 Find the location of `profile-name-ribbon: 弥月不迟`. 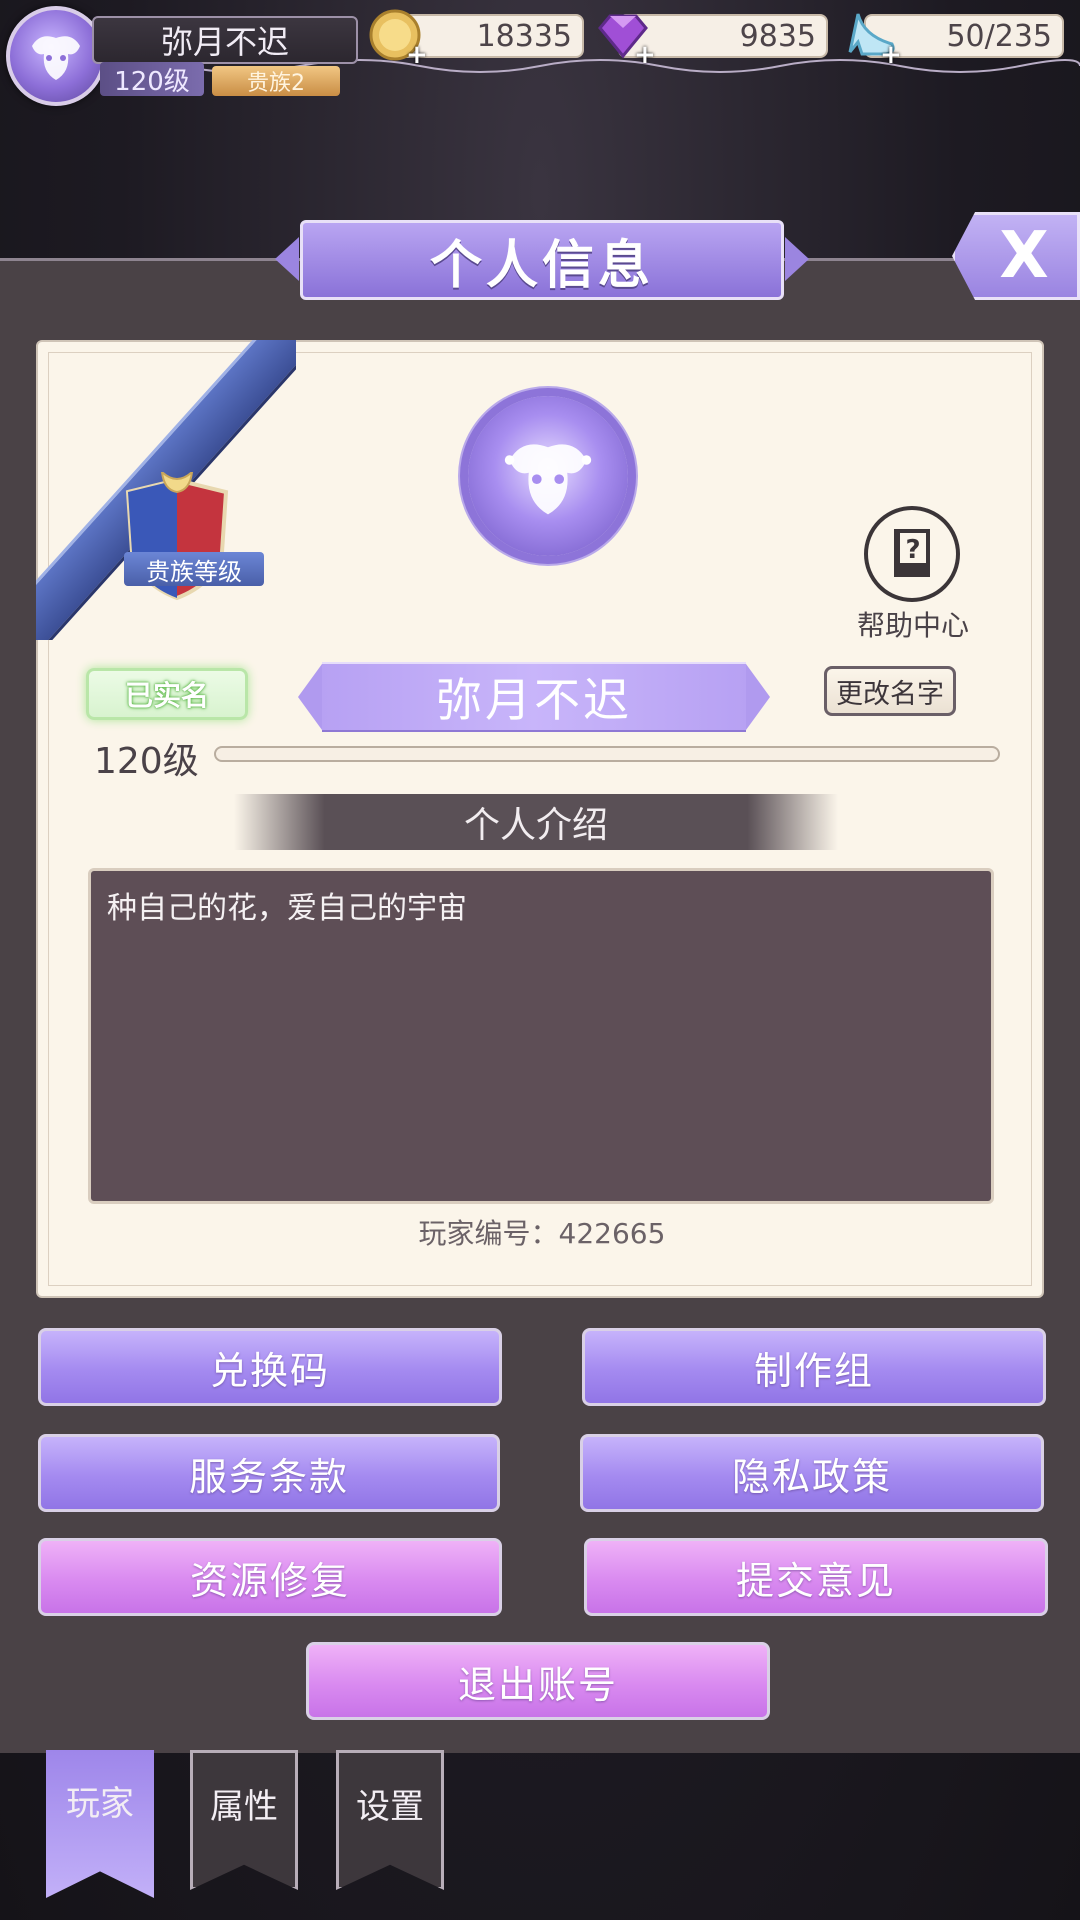

profile-name-ribbon: 弥月不迟 is located at coordinates (534, 697).